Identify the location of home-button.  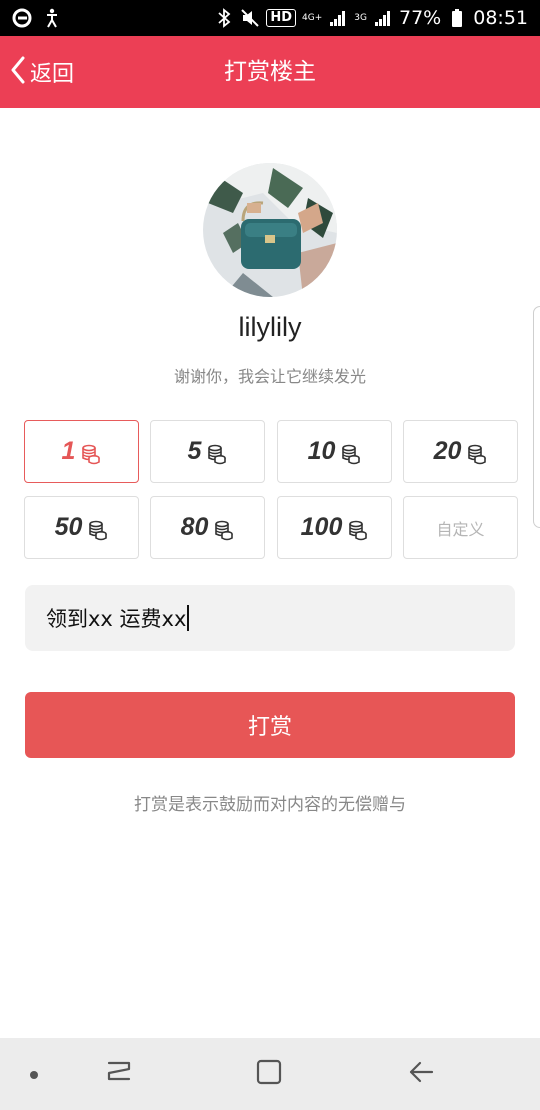
(269, 1074).